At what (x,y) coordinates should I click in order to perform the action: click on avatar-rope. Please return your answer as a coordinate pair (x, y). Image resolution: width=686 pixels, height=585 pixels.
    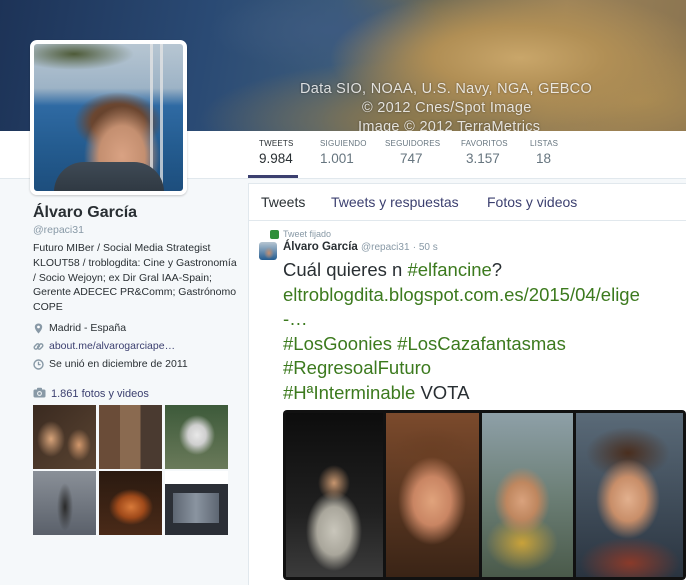
    Looking at the image, I should click on (161, 117).